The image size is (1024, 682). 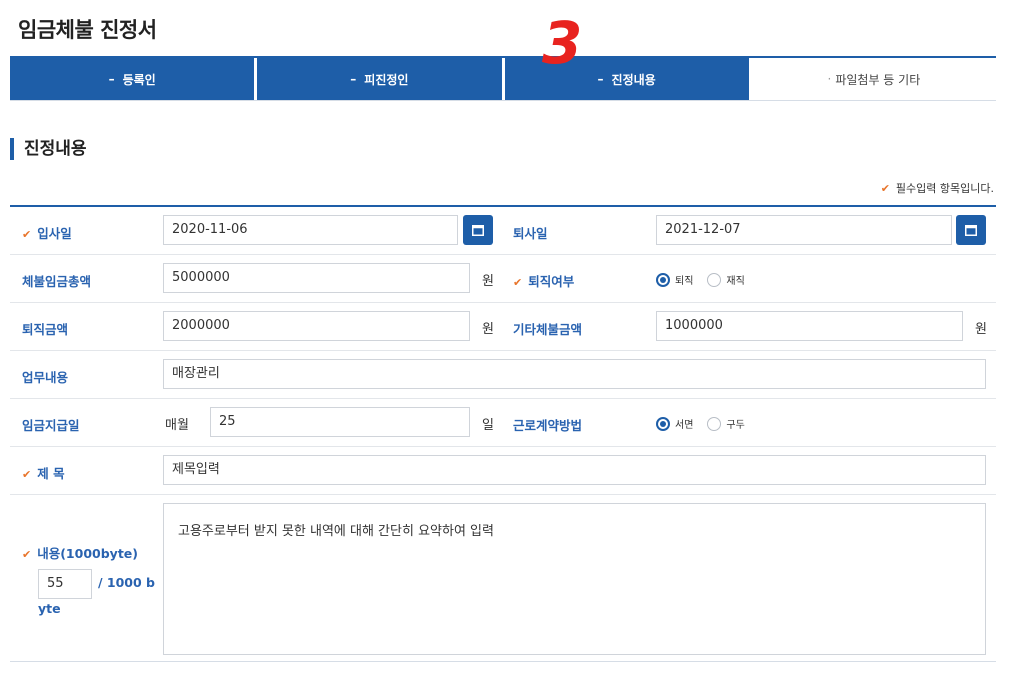 I want to click on form-row: 퇴직금액 2000000 원 기타체불금액 1000000 원, so click(x=503, y=327).